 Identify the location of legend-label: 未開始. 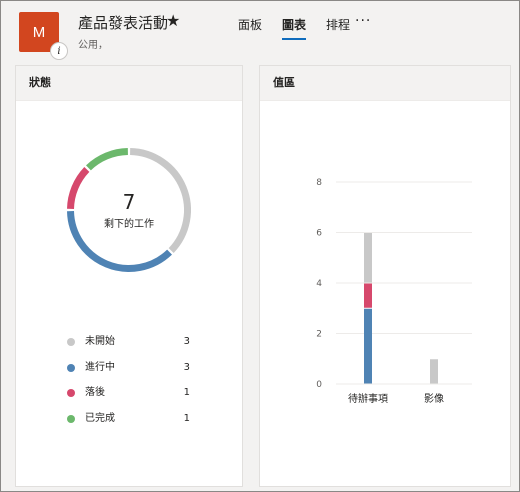
(100, 341).